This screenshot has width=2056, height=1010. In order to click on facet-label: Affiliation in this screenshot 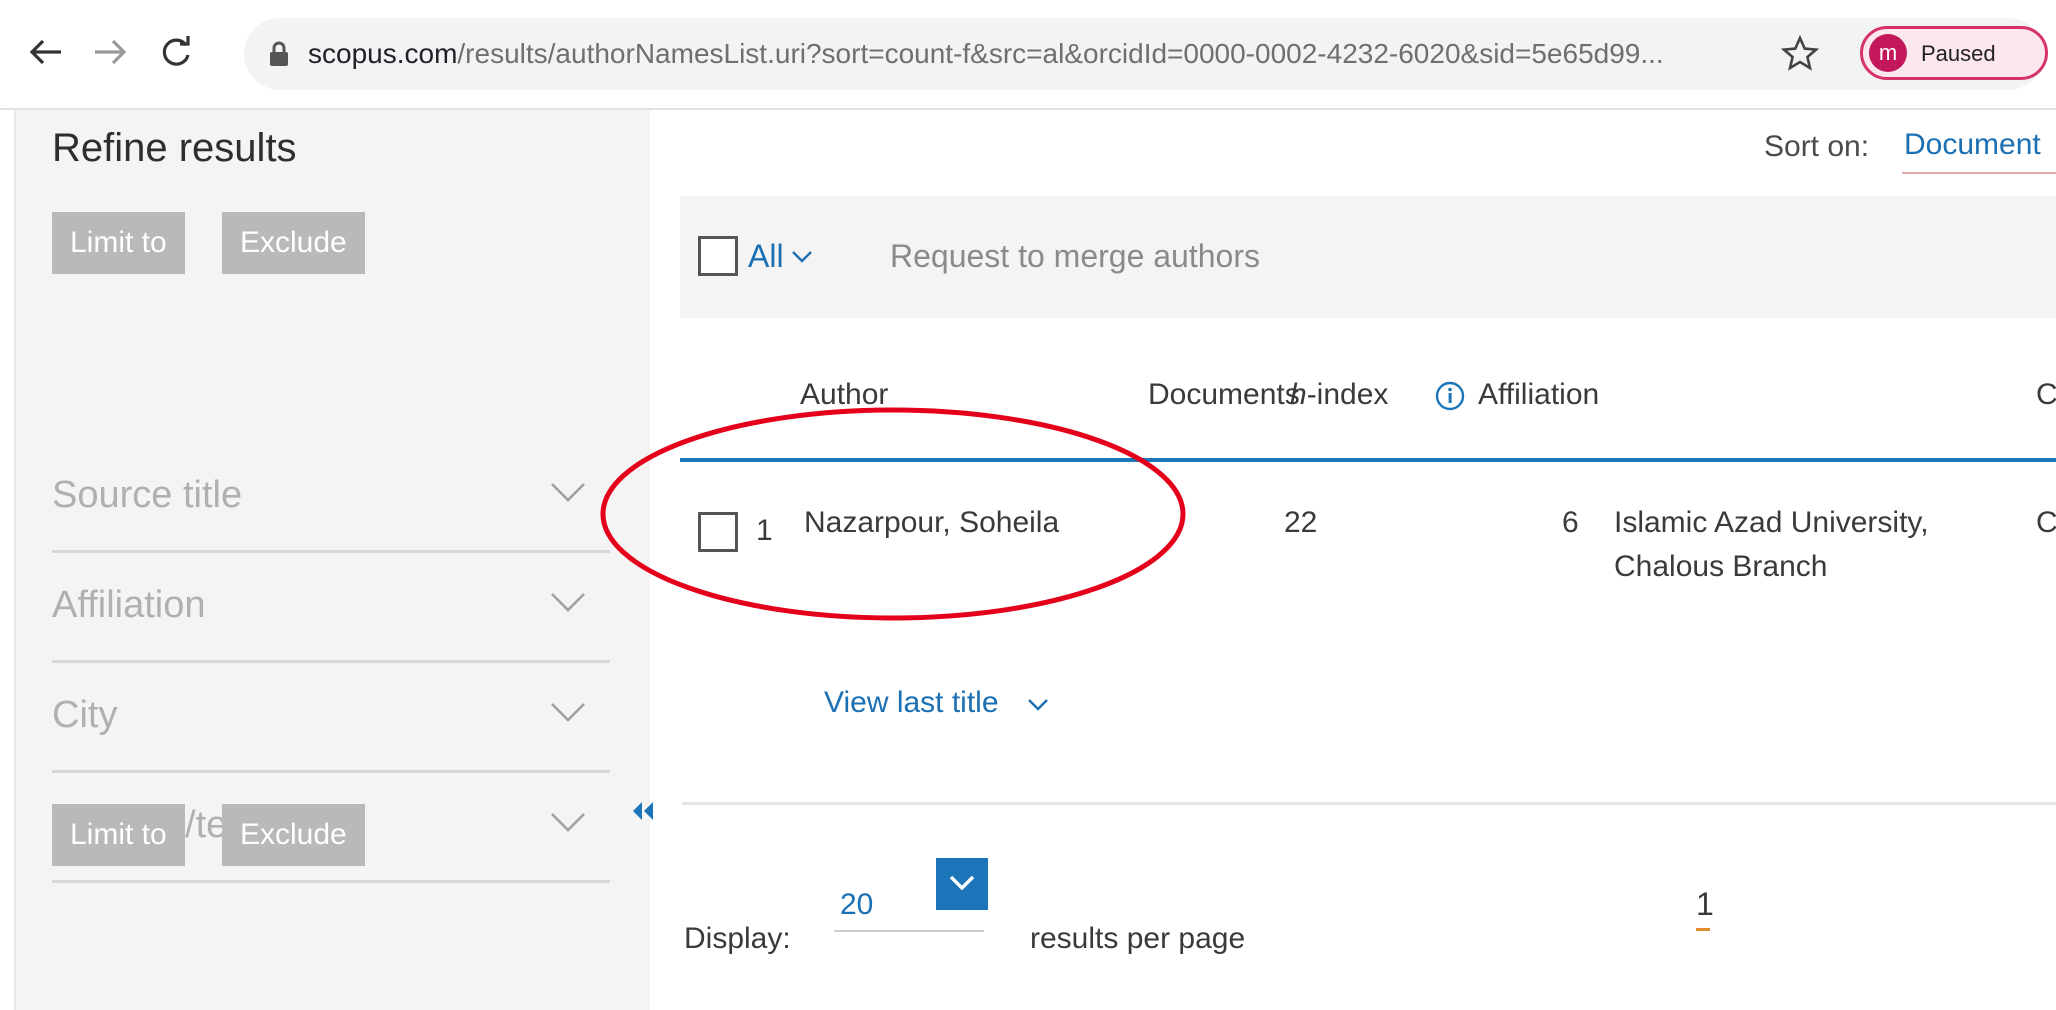, I will do `click(129, 605)`.